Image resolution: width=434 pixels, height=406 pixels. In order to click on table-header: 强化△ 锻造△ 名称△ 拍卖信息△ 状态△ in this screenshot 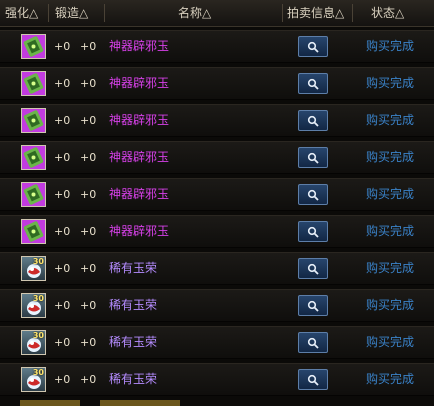, I will do `click(217, 13)`.